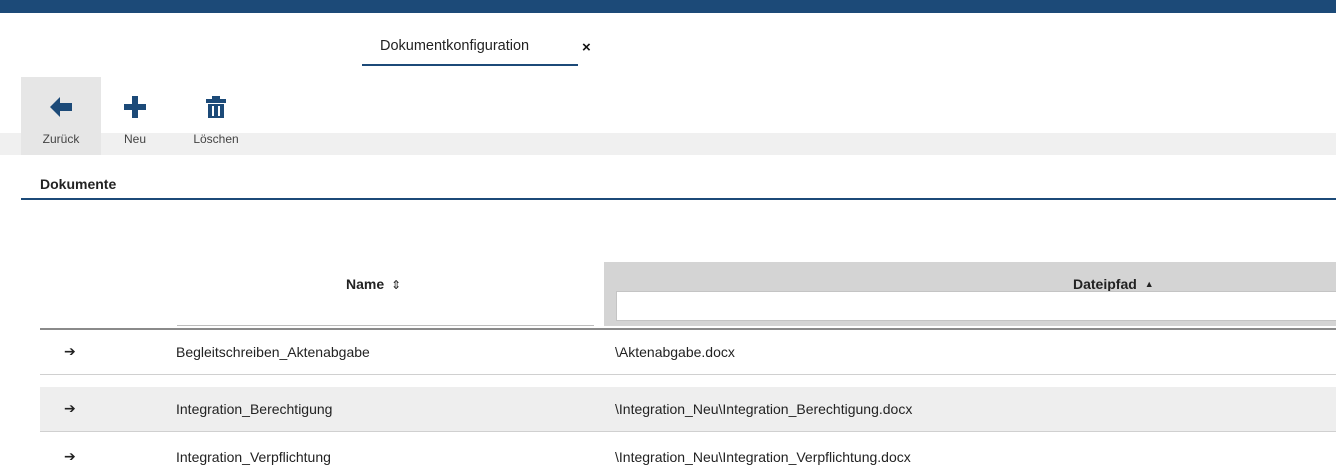 The width and height of the screenshot is (1336, 472). I want to click on section-title: Dokumente, so click(78, 184).